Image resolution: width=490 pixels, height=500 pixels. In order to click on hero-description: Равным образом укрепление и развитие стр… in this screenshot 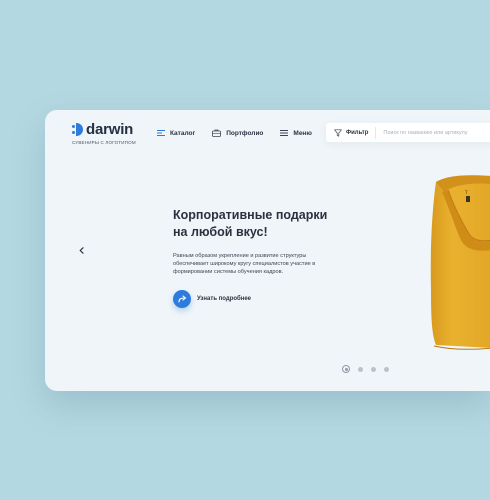, I will do `click(244, 264)`.